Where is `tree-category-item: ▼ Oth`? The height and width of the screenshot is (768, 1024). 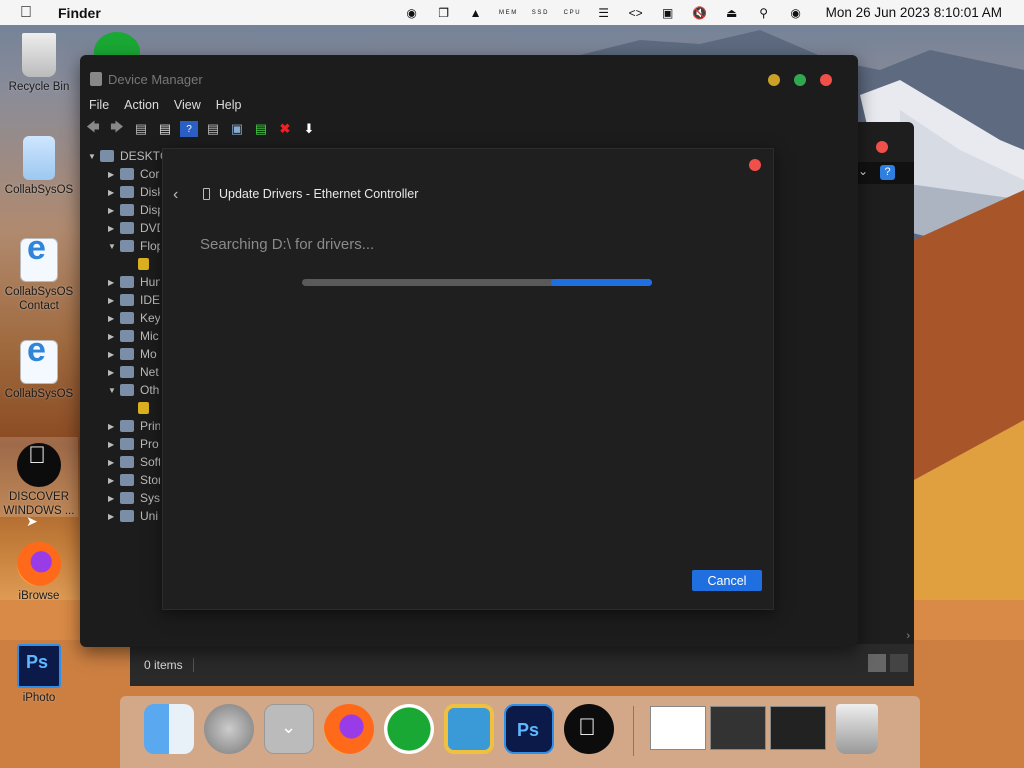
tree-category-item: ▼ Oth is located at coordinates (125, 390).